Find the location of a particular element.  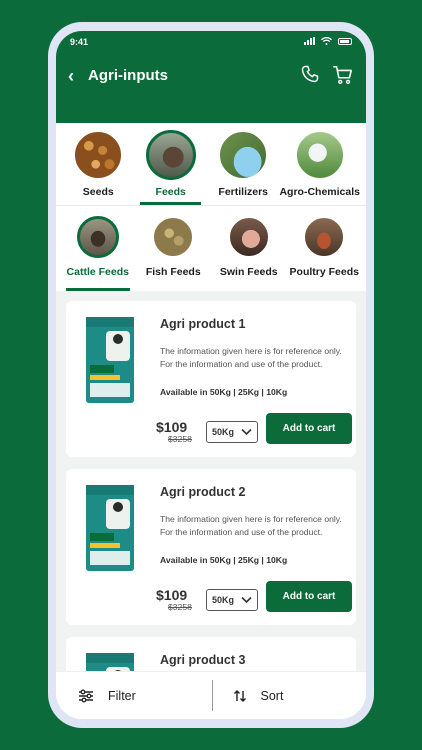

active-subtab-indicator is located at coordinates (98, 289).